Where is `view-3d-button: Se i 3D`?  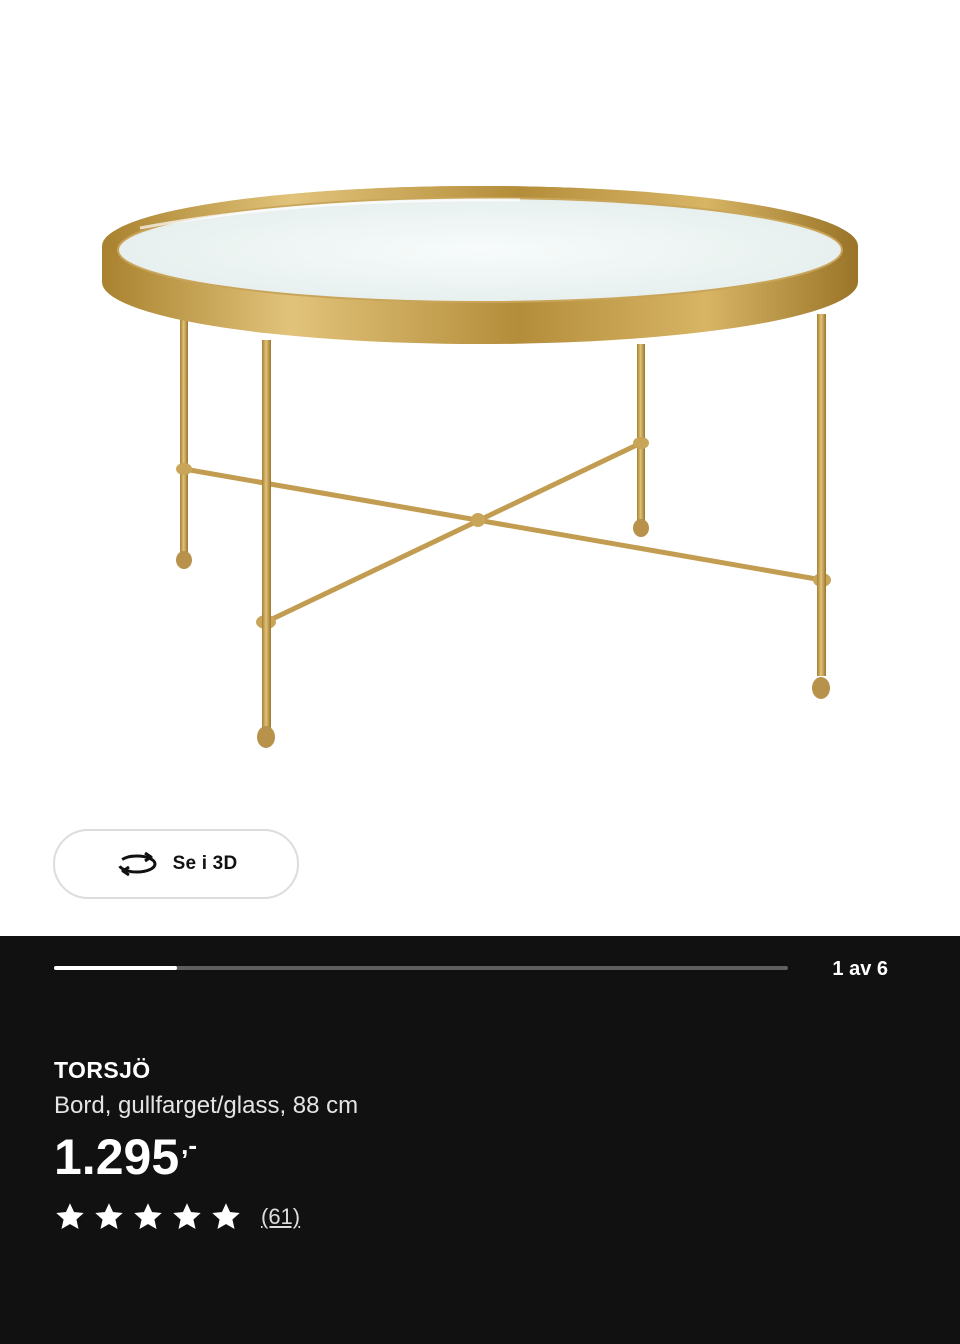 view-3d-button: Se i 3D is located at coordinates (176, 864).